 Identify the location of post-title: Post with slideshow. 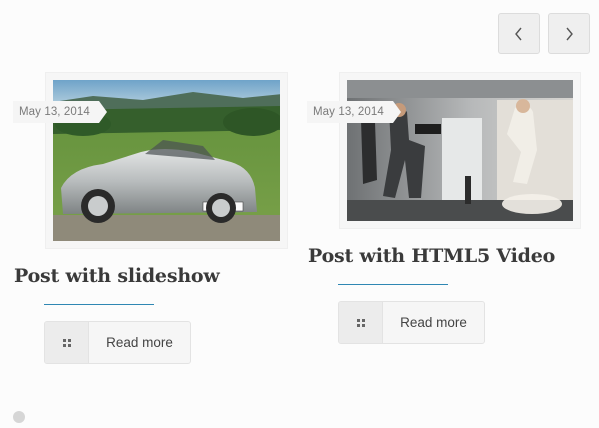
(117, 276).